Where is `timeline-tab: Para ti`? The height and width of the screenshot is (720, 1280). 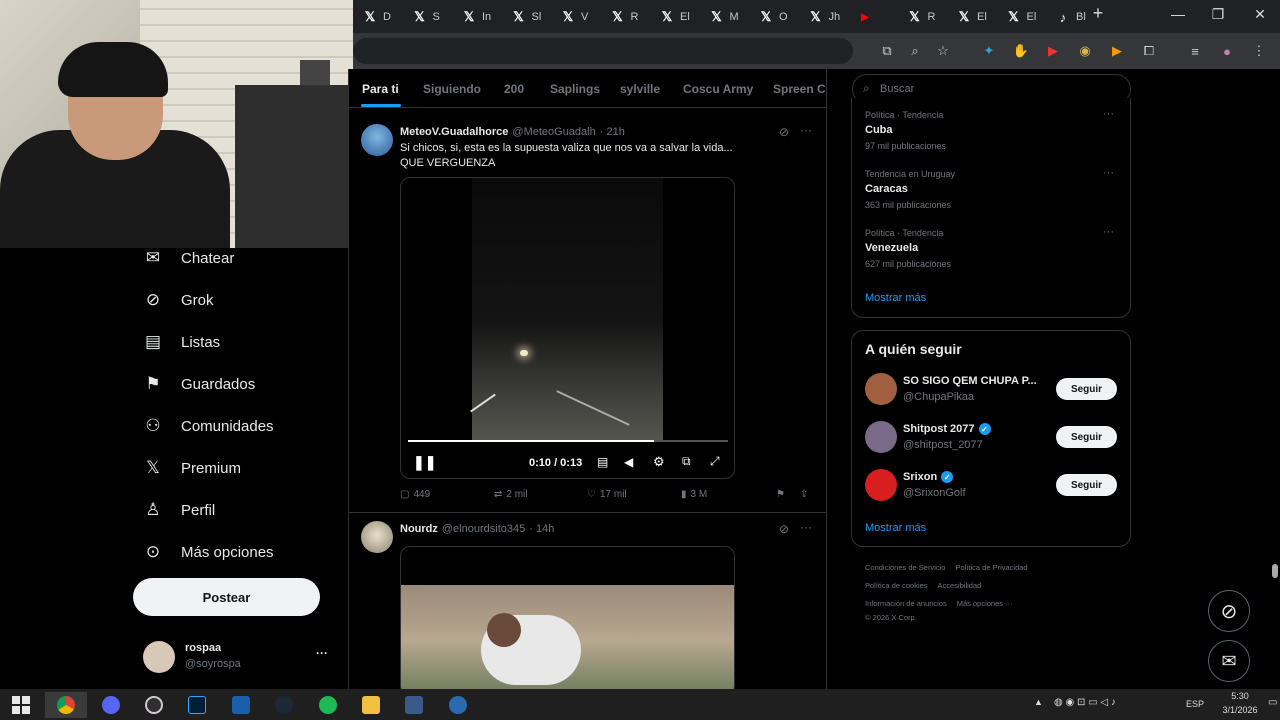 timeline-tab: Para ti is located at coordinates (380, 89).